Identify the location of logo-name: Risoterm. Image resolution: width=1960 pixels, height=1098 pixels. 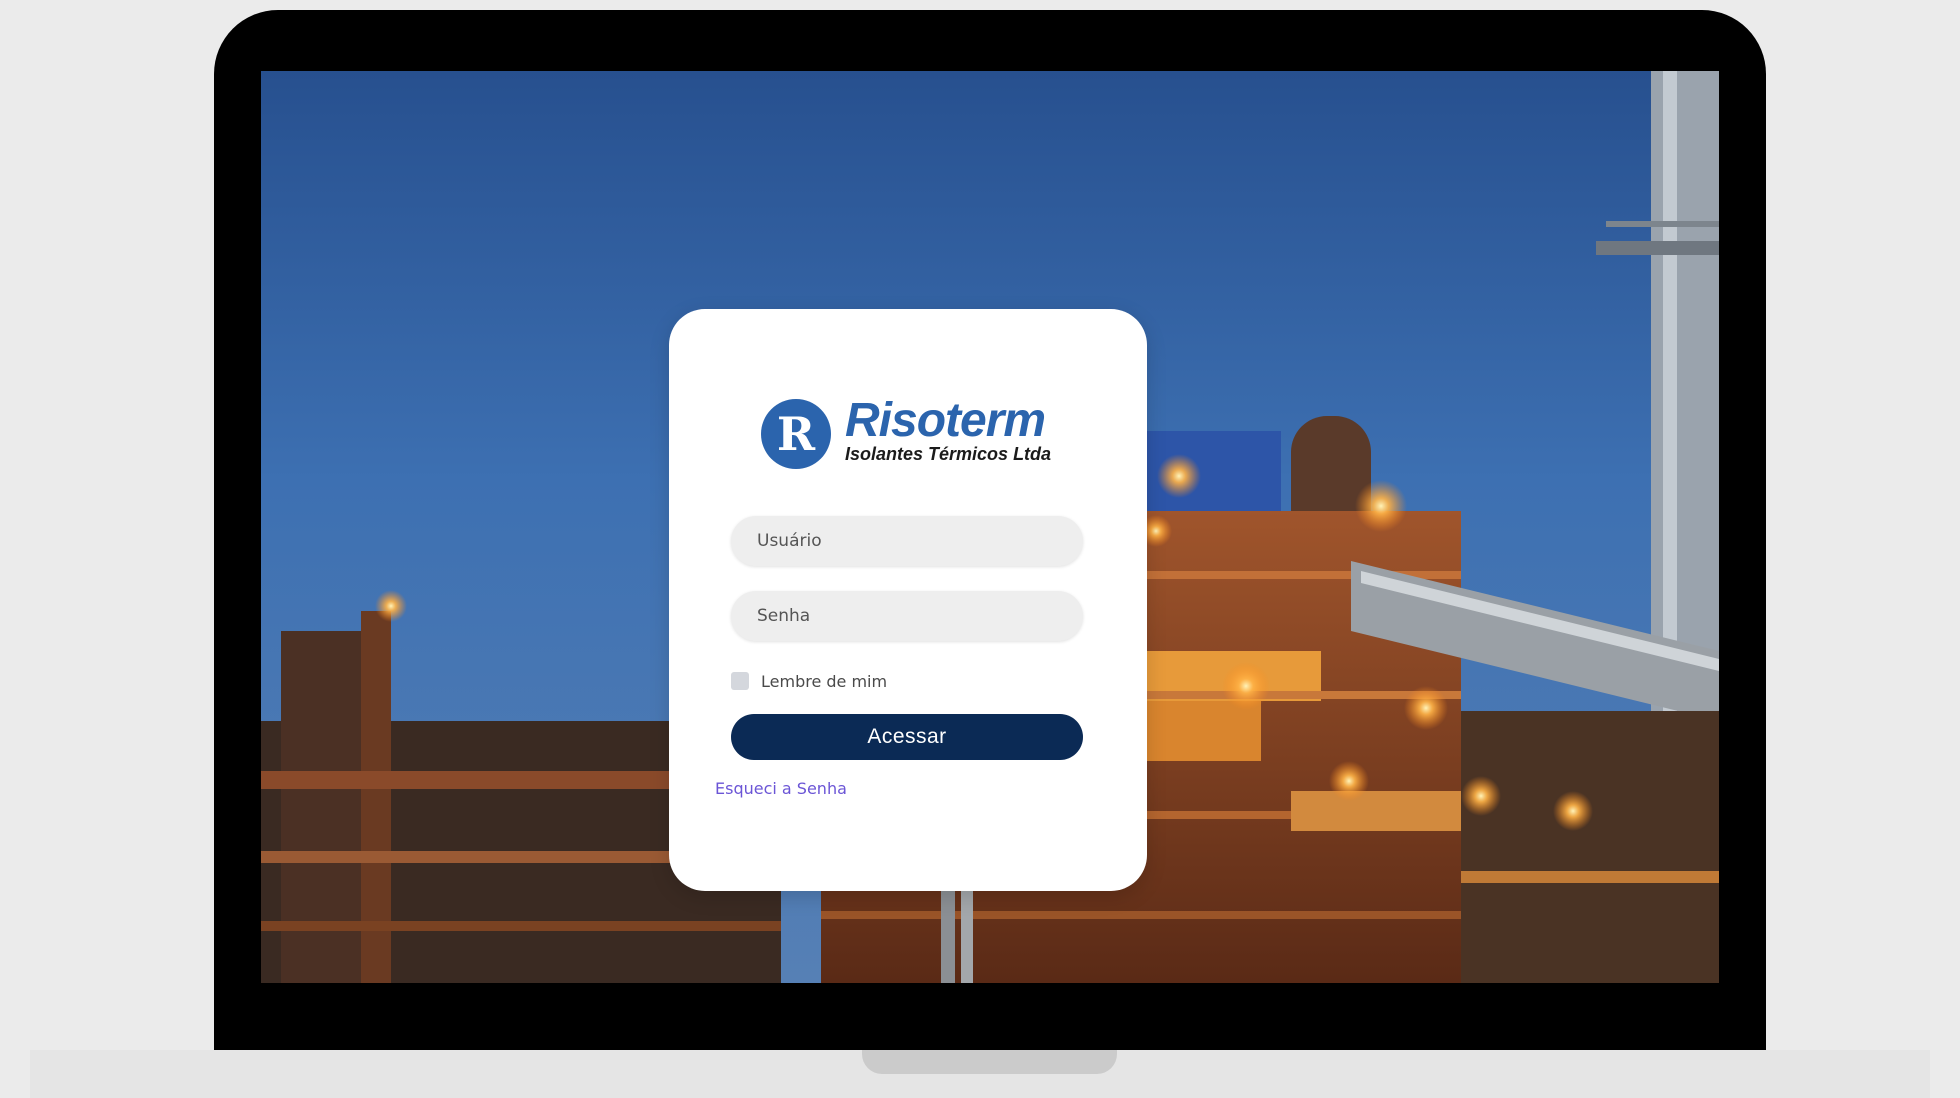
(945, 420).